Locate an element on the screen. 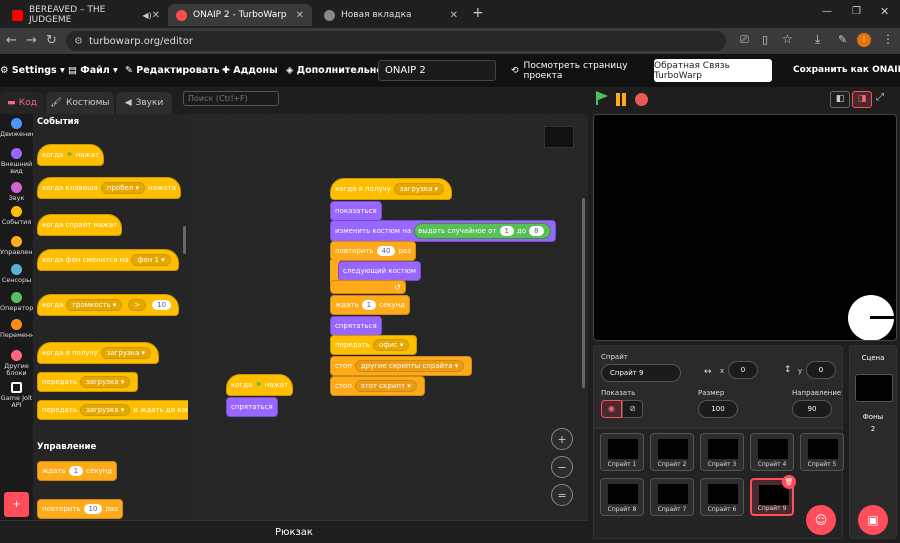 This screenshot has height=543, width=900. block-search-input is located at coordinates (231, 98).